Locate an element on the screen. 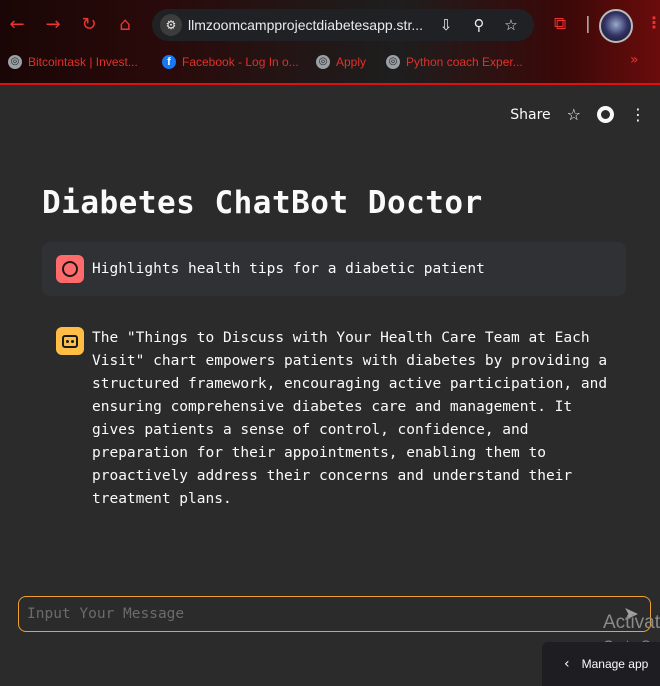 The image size is (660, 686). page-title: Diabetes ChatBot Doctor is located at coordinates (262, 203).